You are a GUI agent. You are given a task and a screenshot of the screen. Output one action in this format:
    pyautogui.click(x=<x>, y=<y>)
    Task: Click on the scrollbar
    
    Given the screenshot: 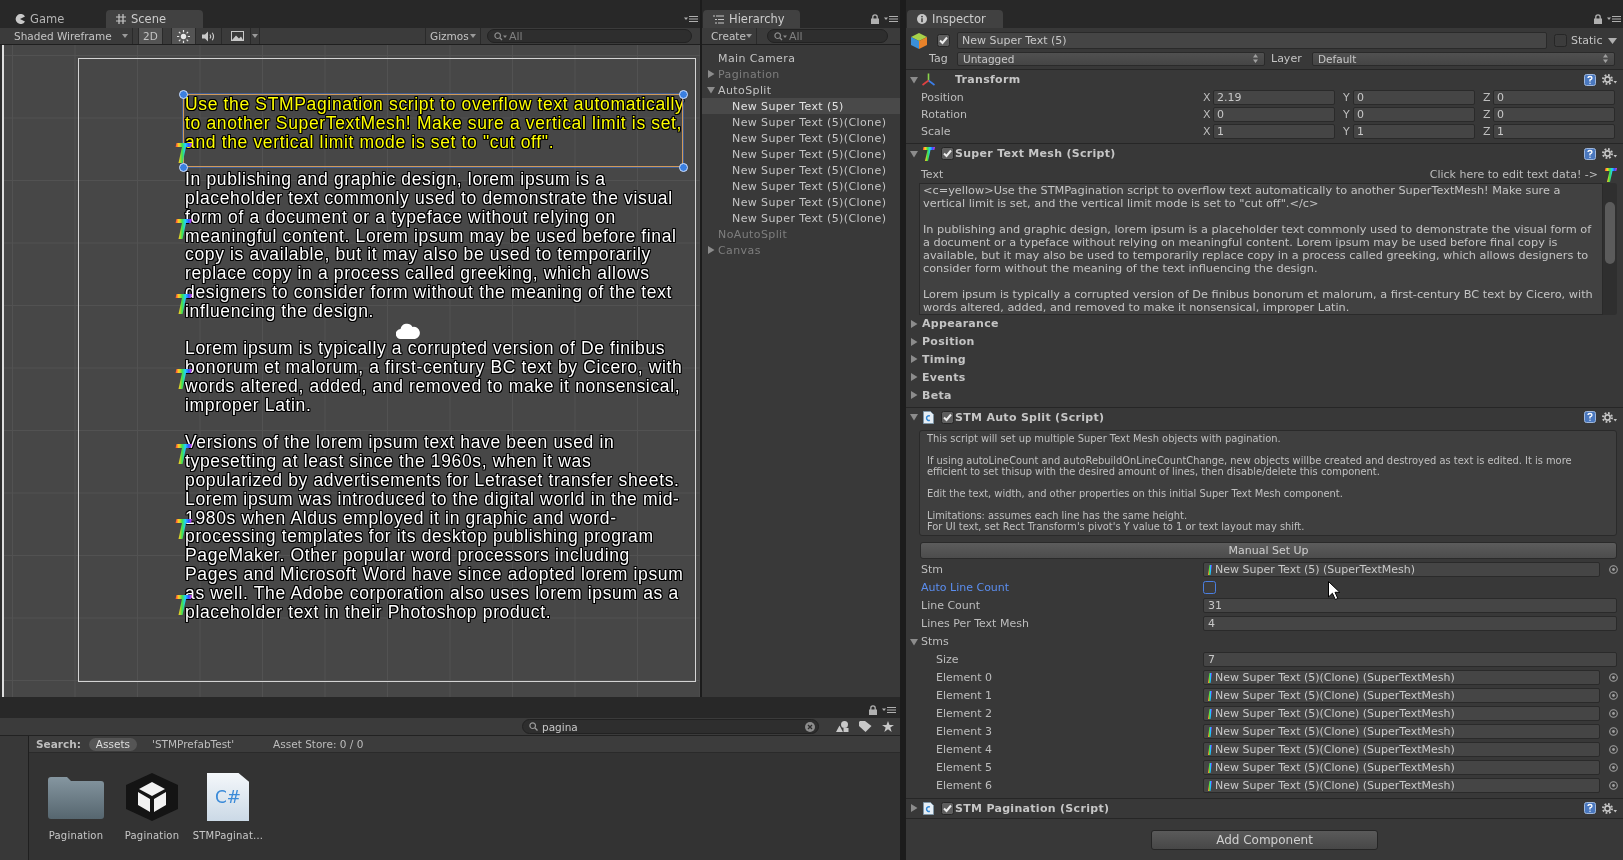 What is the action you would take?
    pyautogui.click(x=1610, y=249)
    